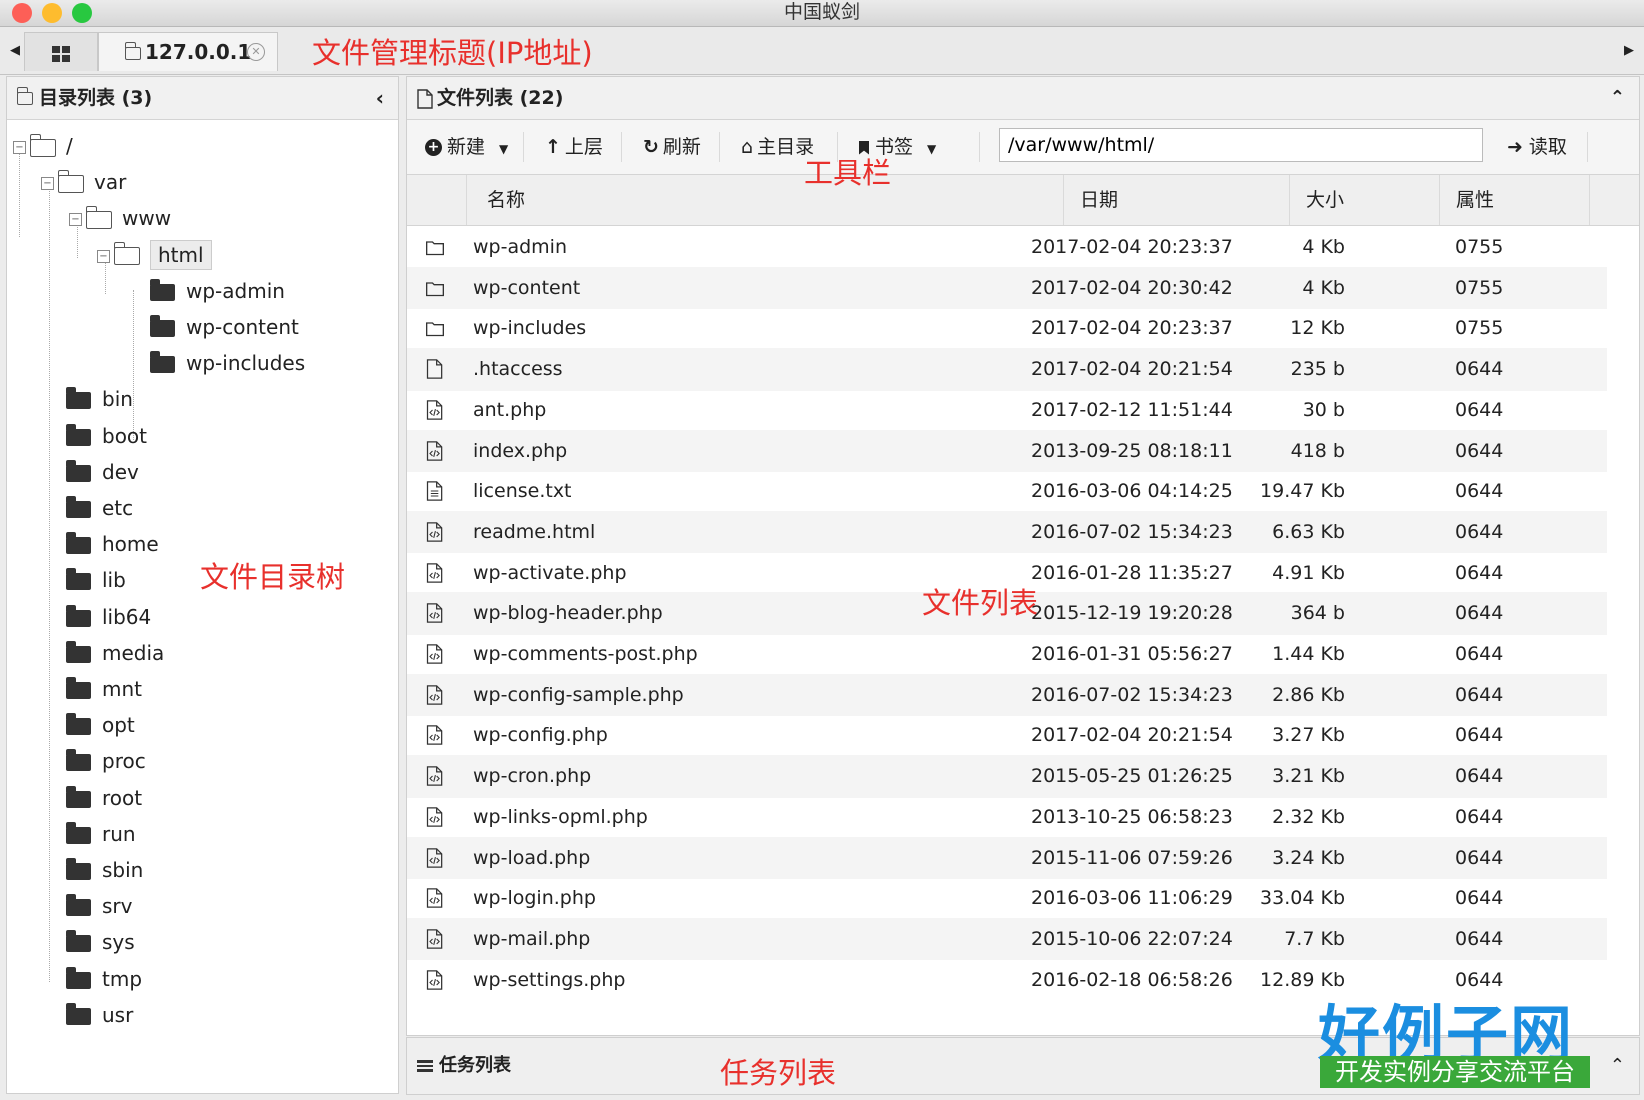  Describe the element at coordinates (778, 1073) in the screenshot. I see `annotation-task-list: 任务列表` at that location.